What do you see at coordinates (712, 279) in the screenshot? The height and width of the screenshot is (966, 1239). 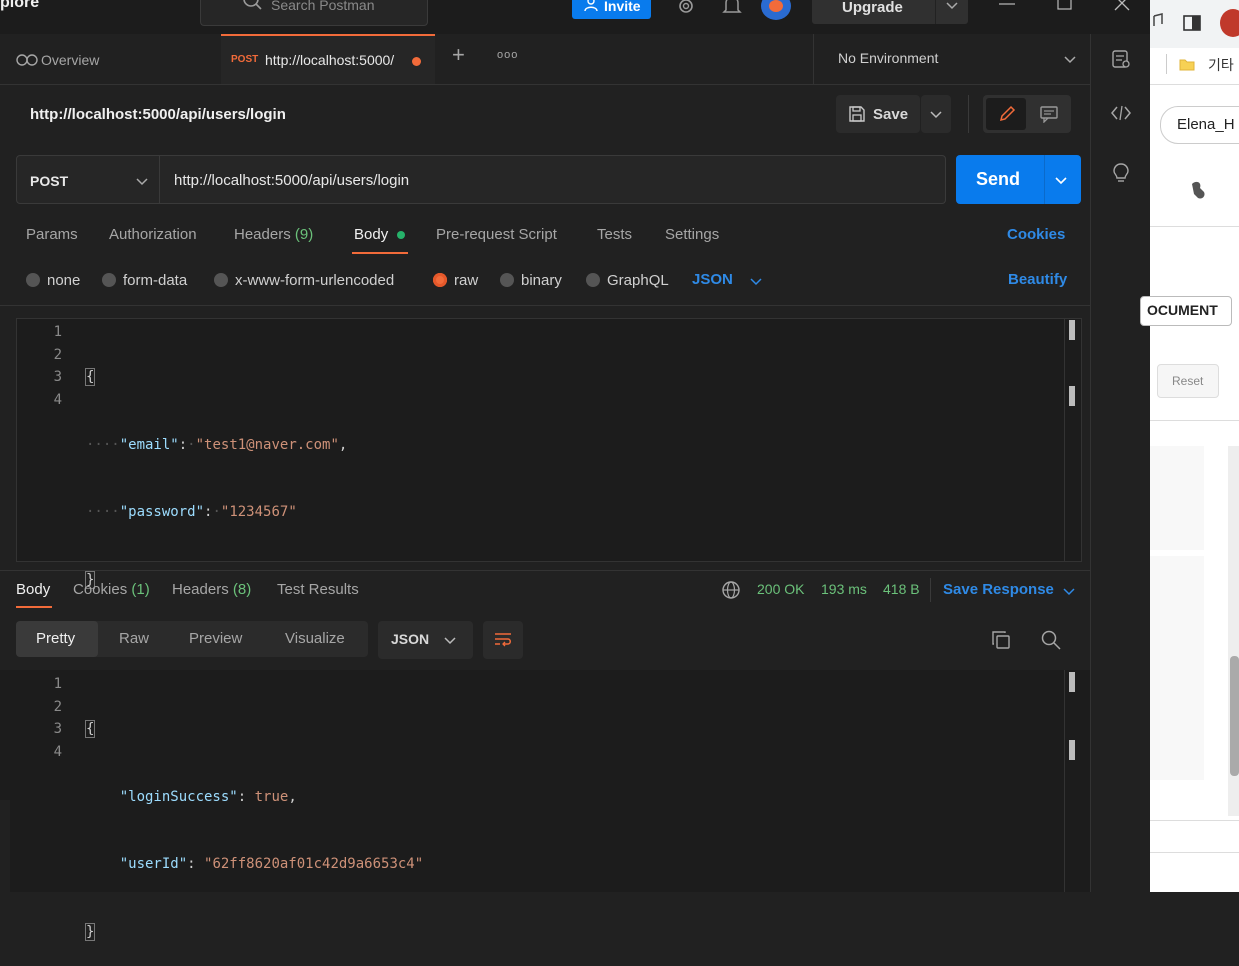 I see `language-select: JSON` at bounding box center [712, 279].